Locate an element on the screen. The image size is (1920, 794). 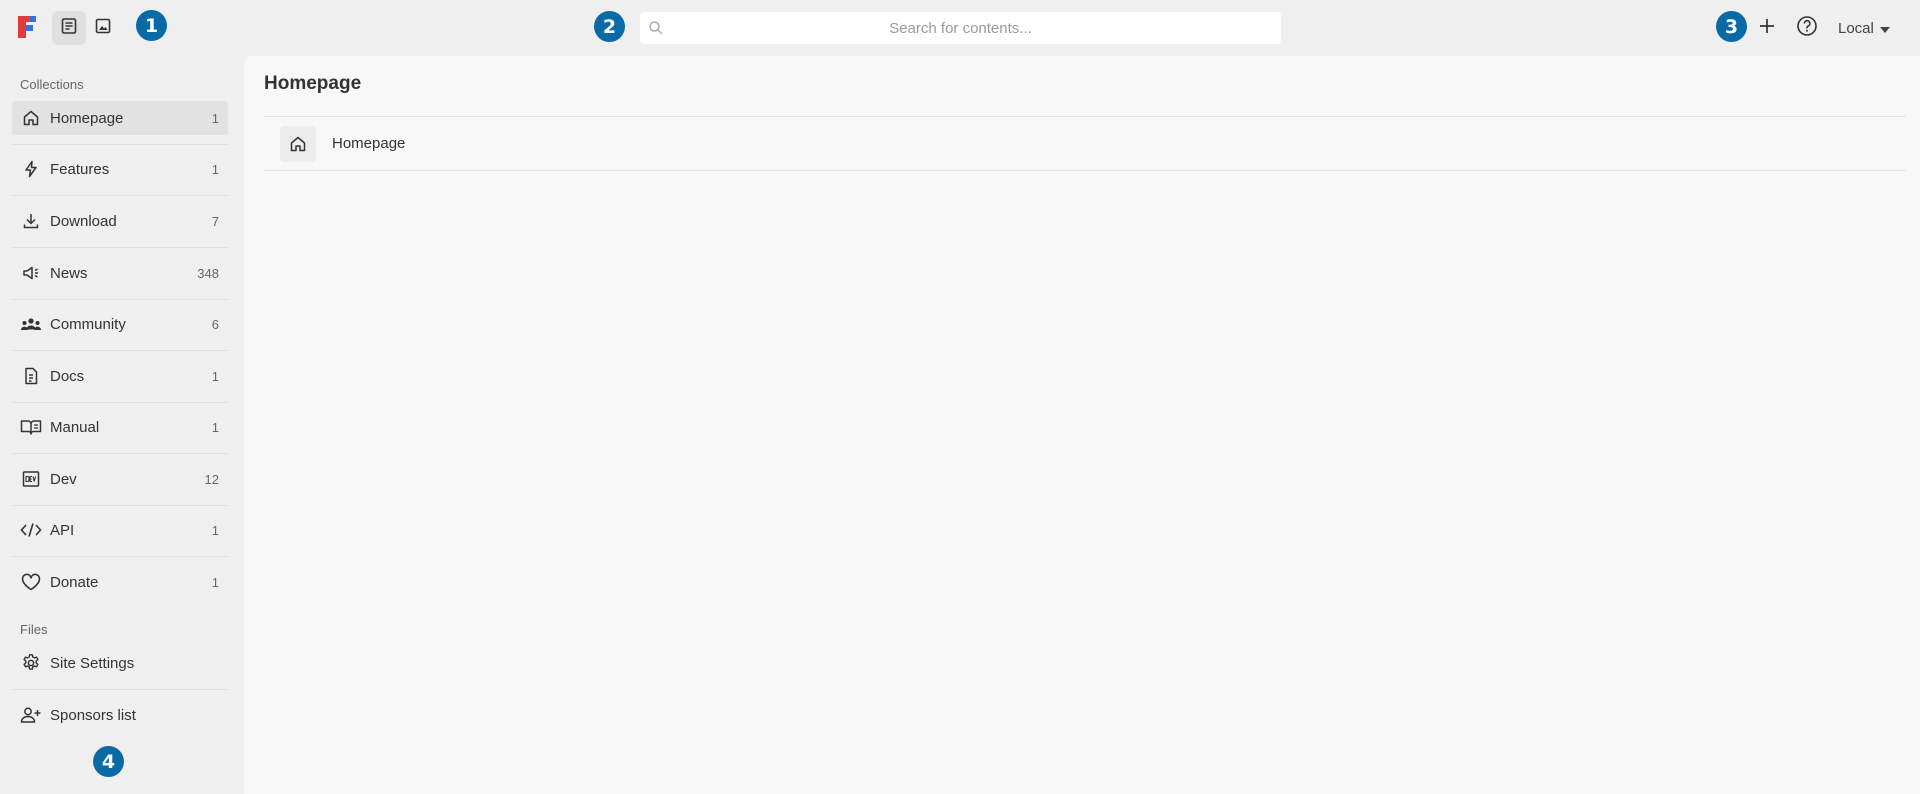
callout-badge-4: 4 is located at coordinates (108, 761).